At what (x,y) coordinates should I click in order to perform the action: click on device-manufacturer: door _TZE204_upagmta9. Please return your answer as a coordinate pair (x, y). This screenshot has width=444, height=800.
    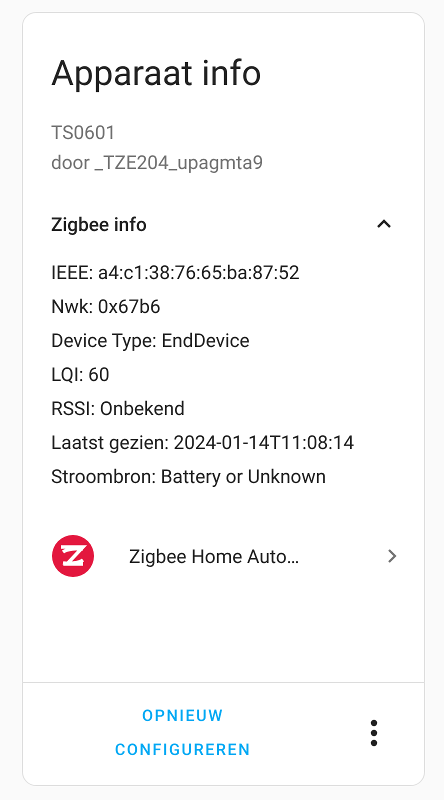
    Looking at the image, I should click on (157, 163).